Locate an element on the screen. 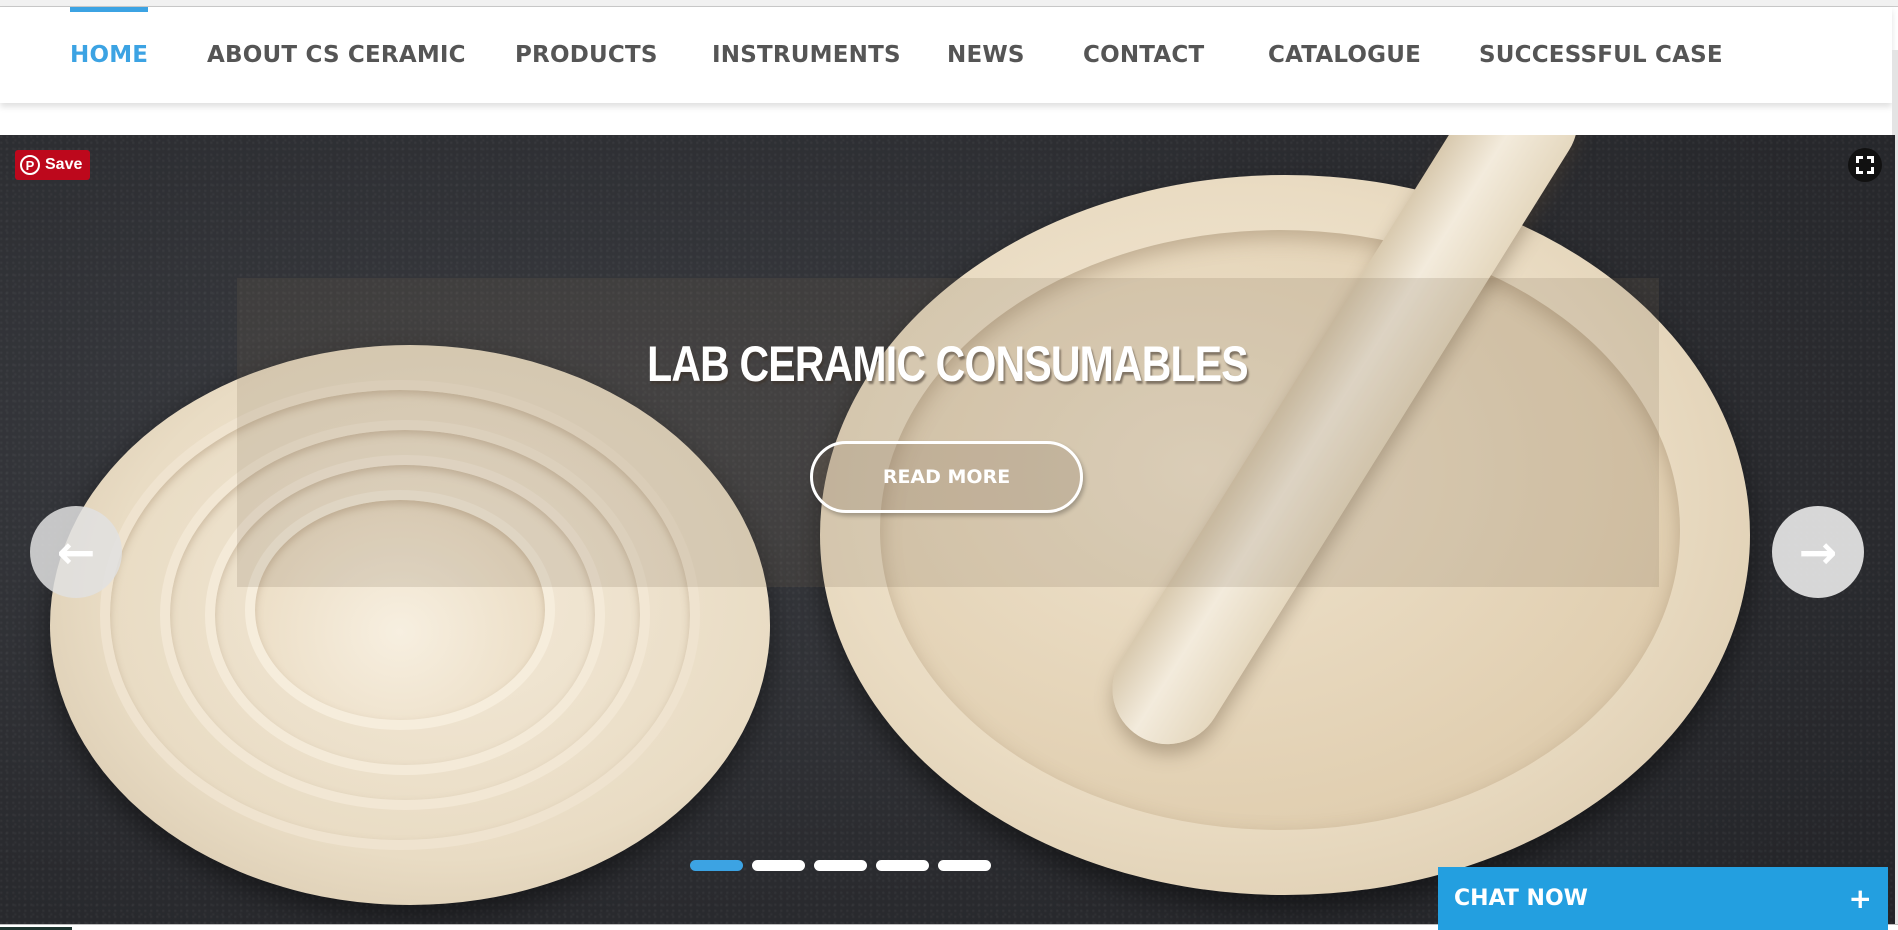  read-more-button: READ MORE is located at coordinates (946, 477).